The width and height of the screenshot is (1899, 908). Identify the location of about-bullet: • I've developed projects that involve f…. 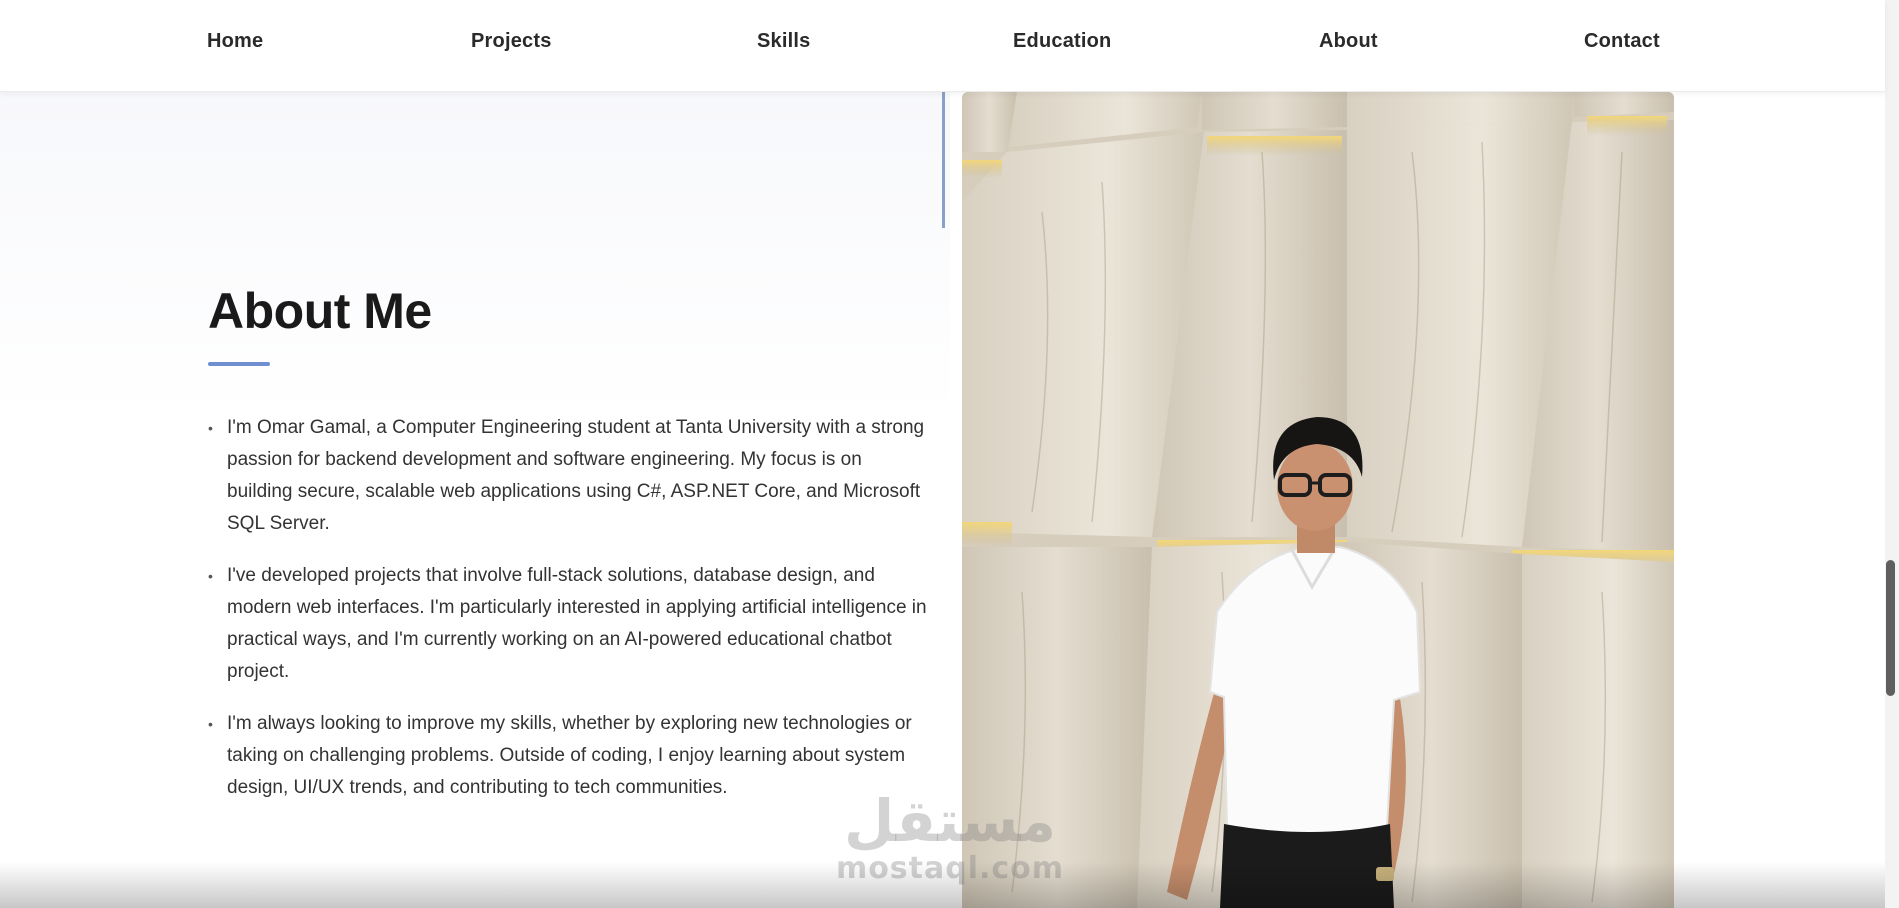
(568, 624).